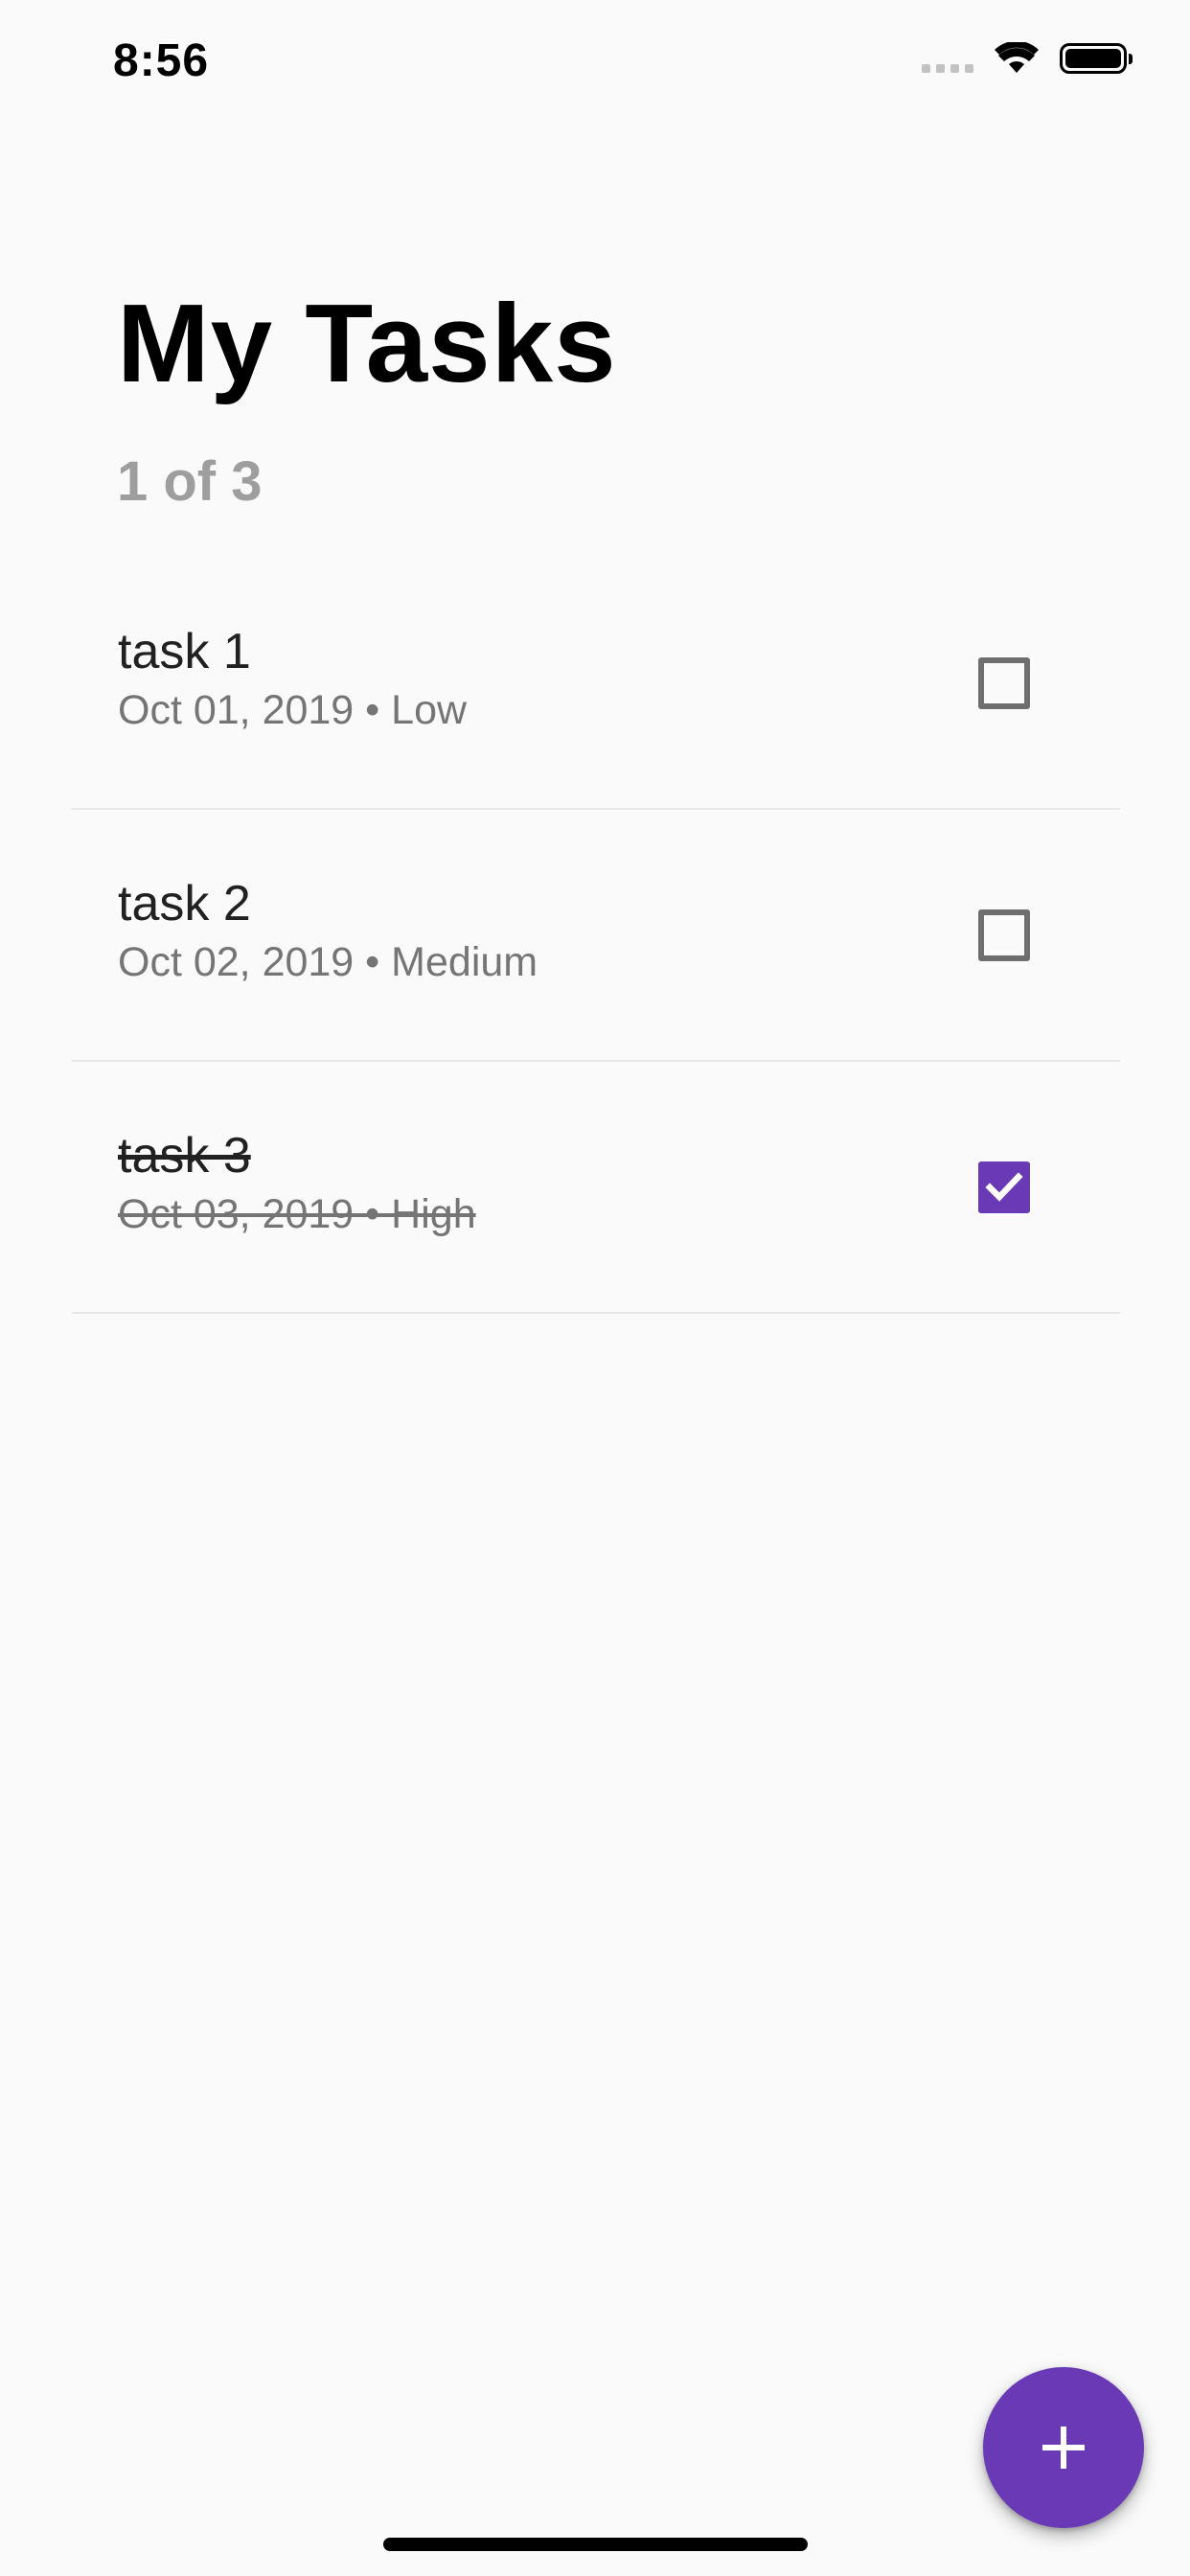 The height and width of the screenshot is (2576, 1190). I want to click on task-row: task 2 Oct 02, 2019 • Medium, so click(596, 936).